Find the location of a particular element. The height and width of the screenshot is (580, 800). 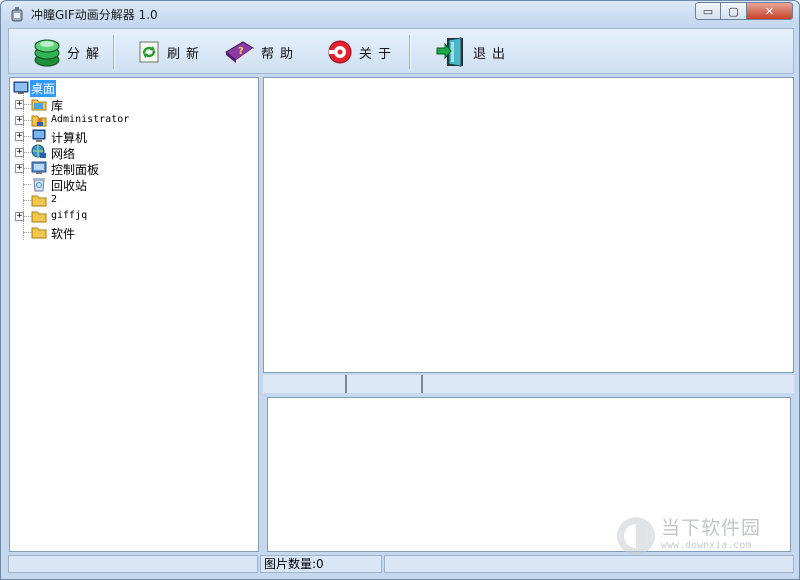

about-disc-icon is located at coordinates (340, 52).